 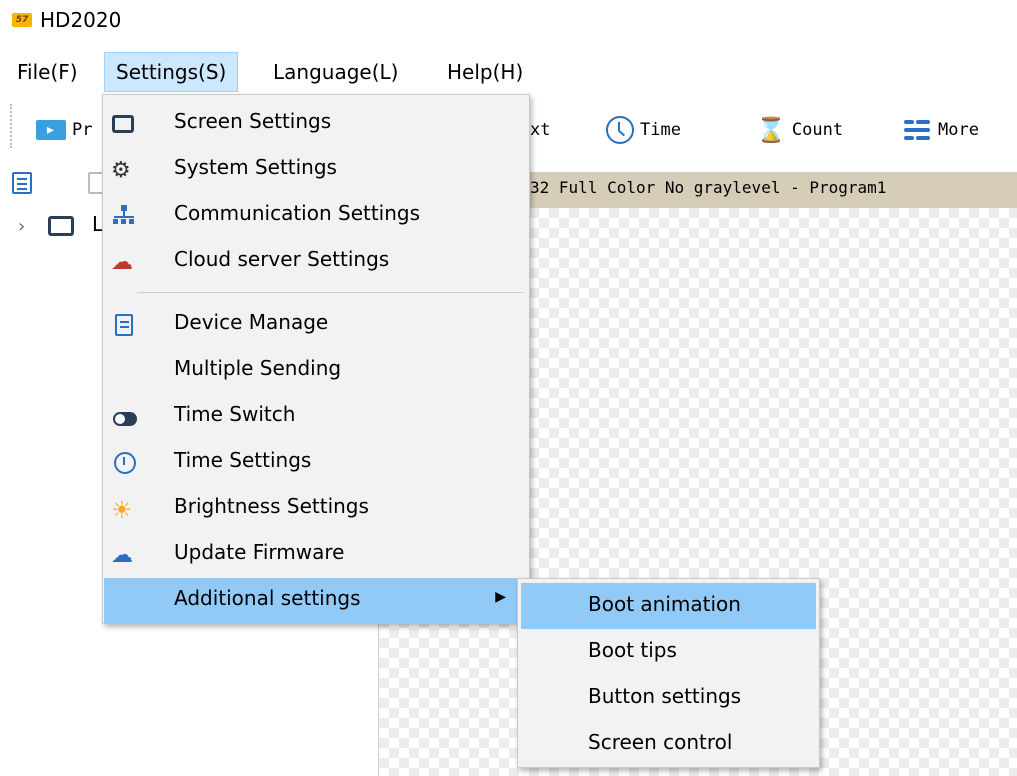 I want to click on menu-item-label: Time Settings, so click(x=243, y=460).